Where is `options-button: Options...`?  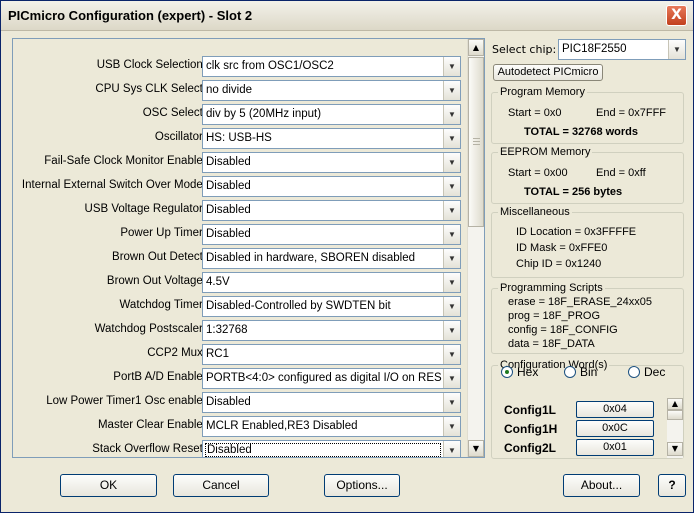
options-button: Options... is located at coordinates (362, 485).